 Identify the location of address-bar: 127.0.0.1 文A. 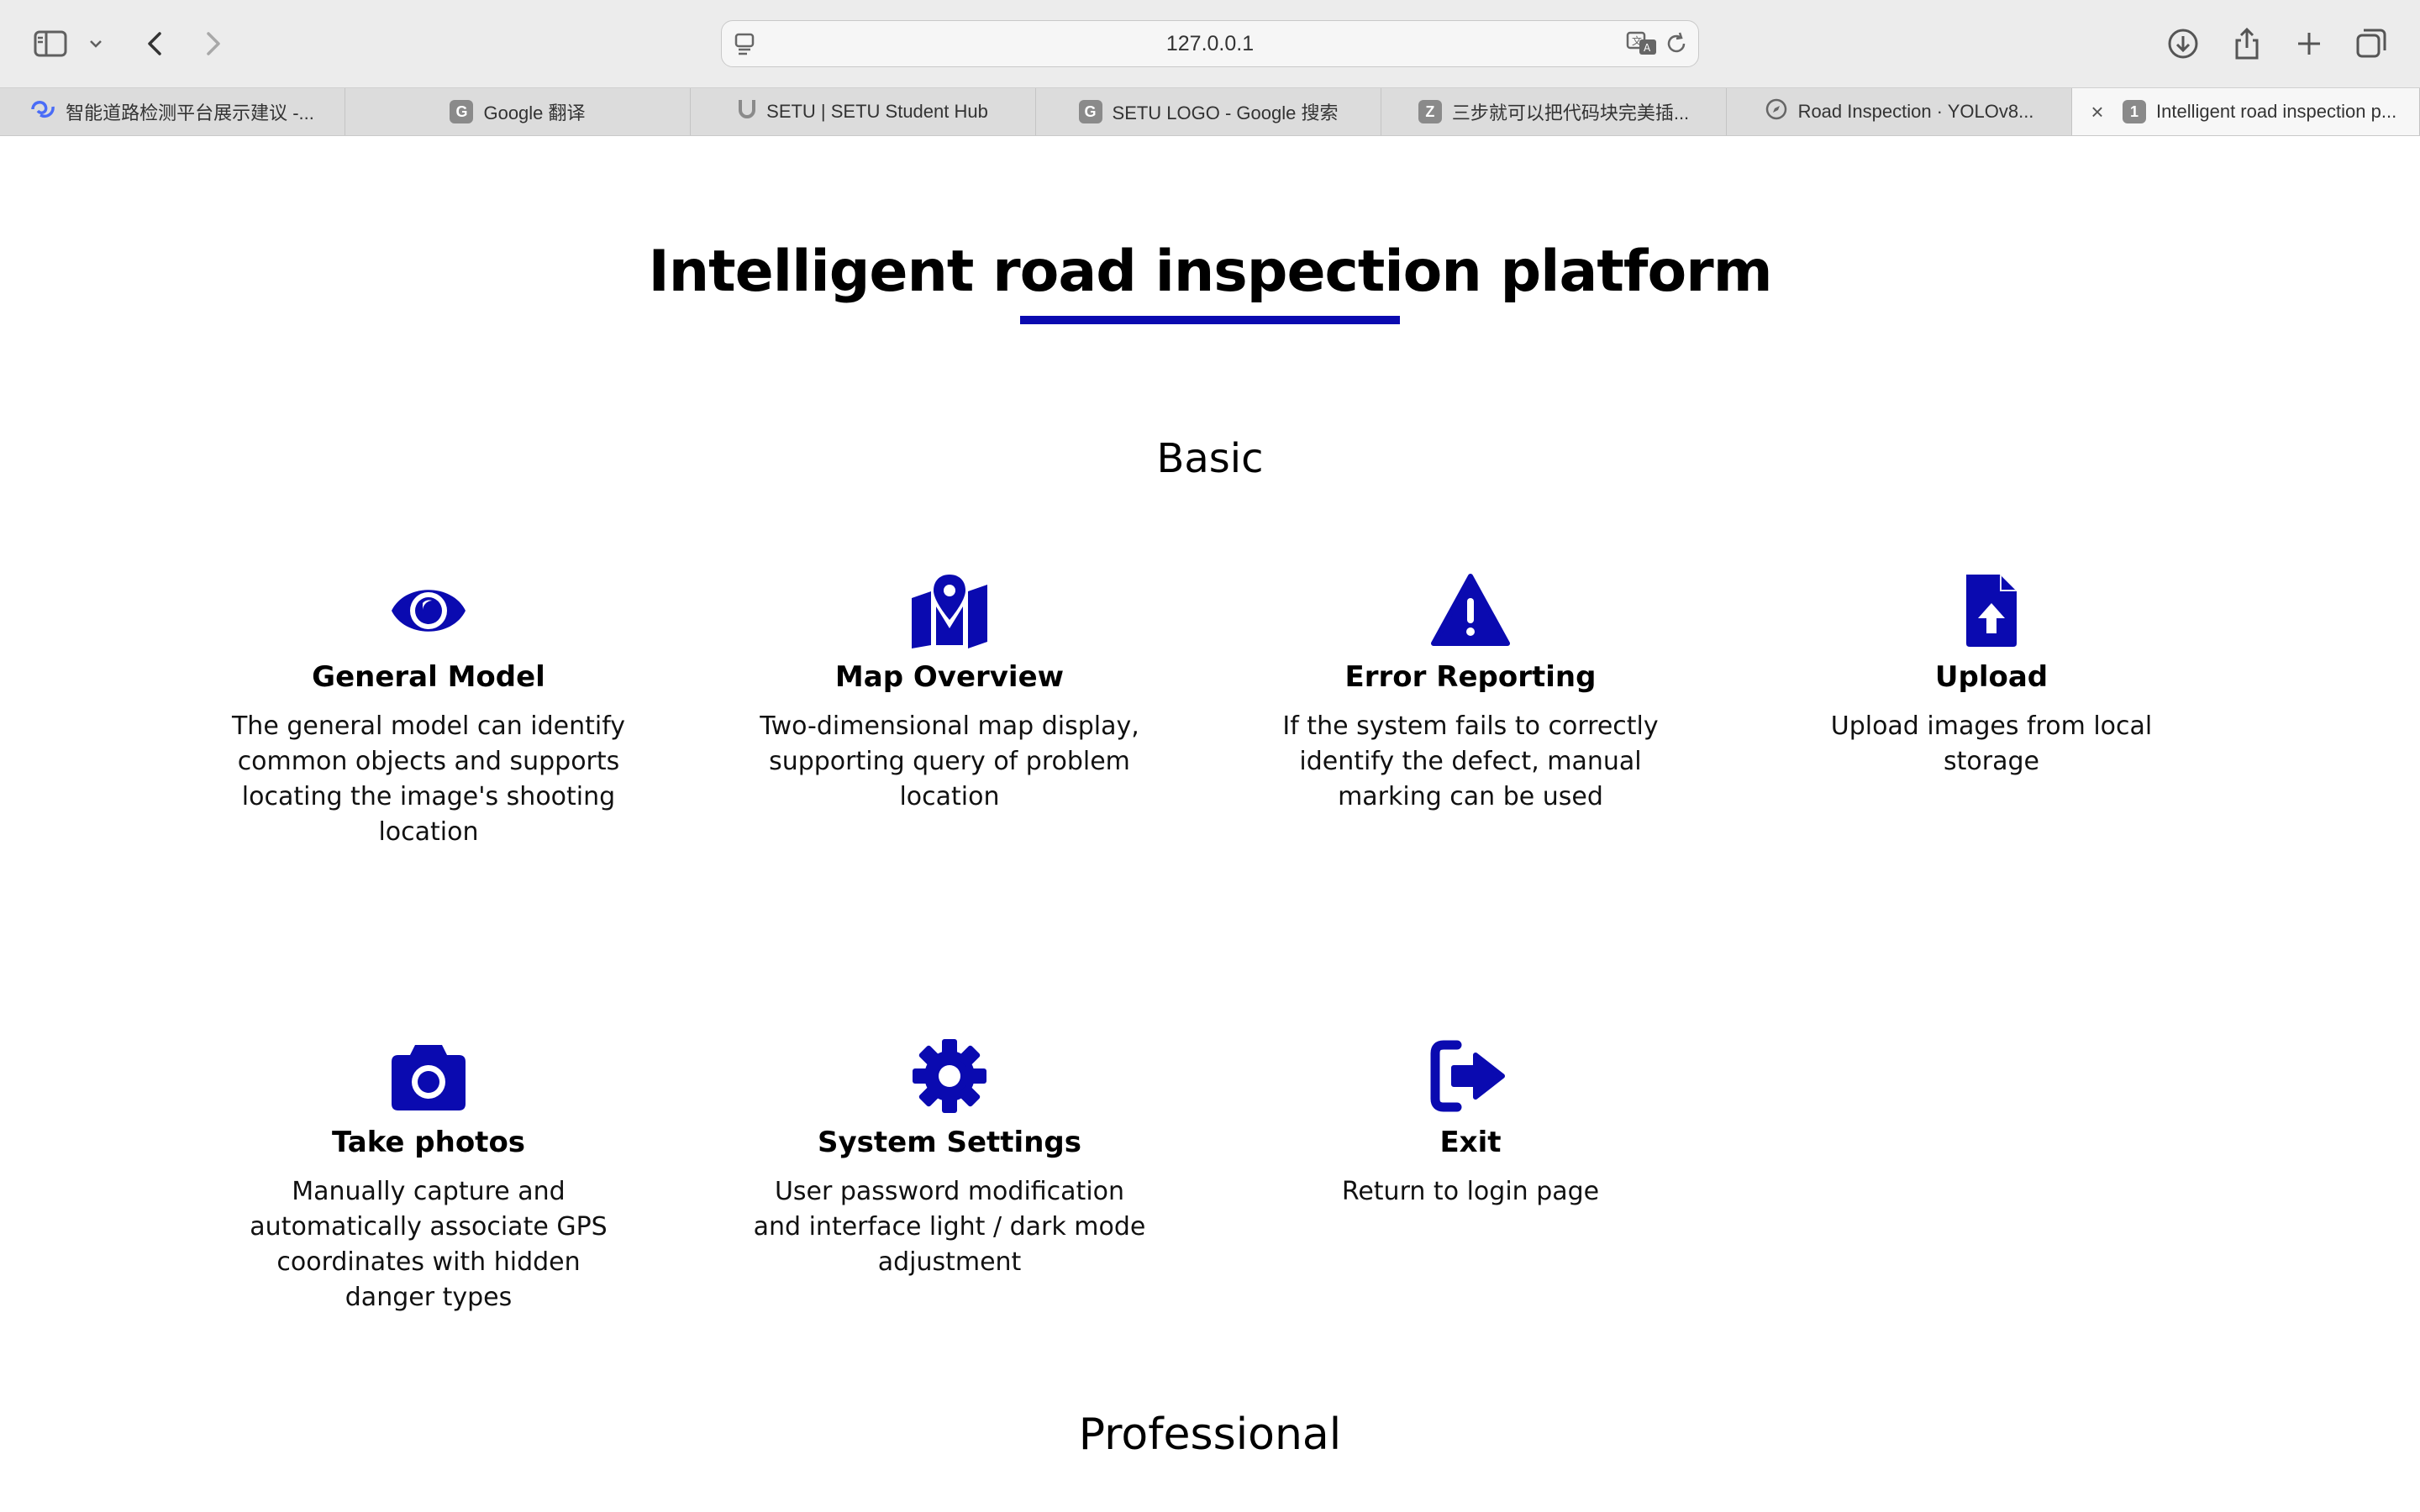
(1210, 43).